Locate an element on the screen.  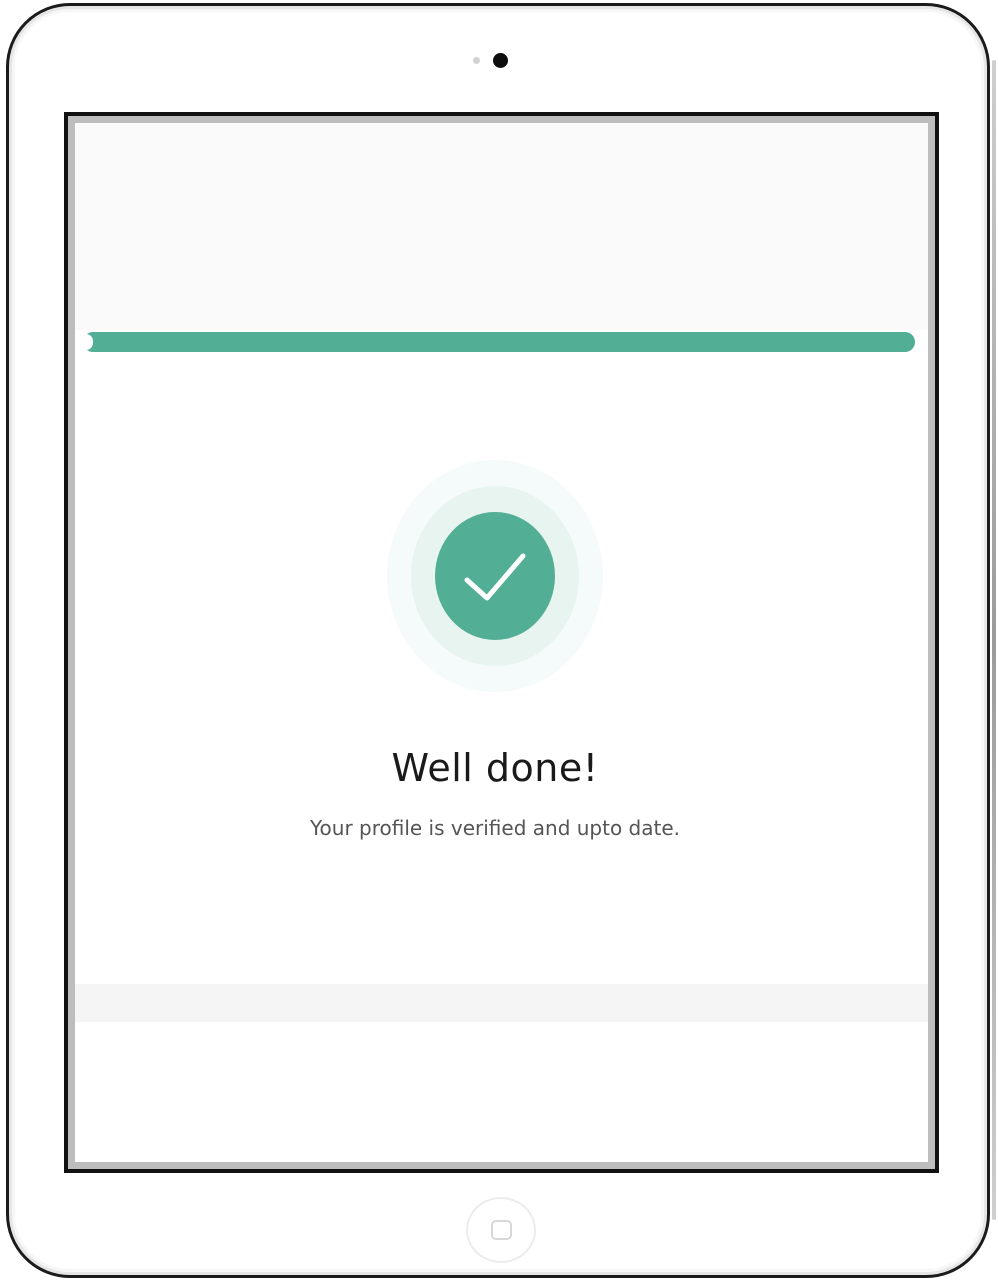
sensor-icon is located at coordinates (476, 60).